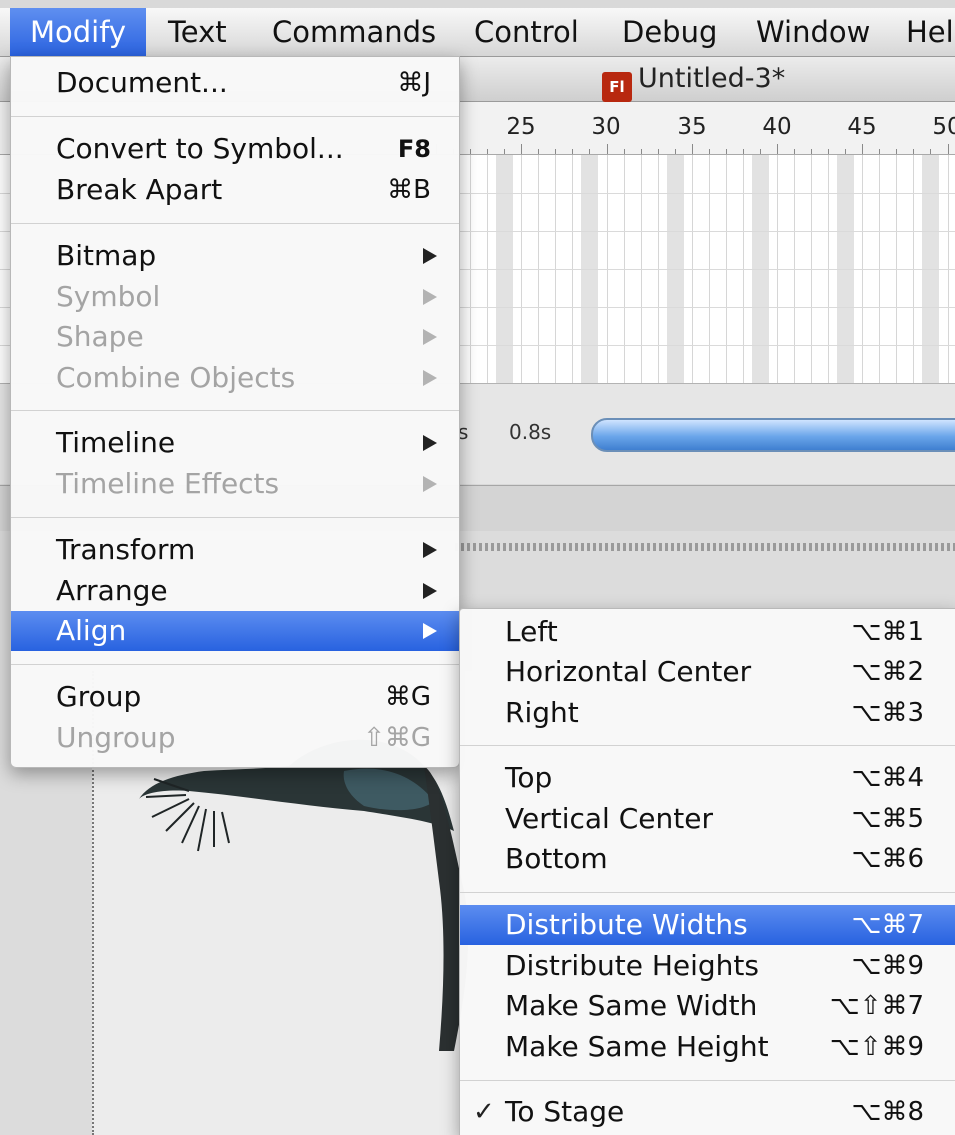 This screenshot has width=955, height=1135. Describe the element at coordinates (407, 697) in the screenshot. I see `menu-item-shortcut: ⌘G` at that location.